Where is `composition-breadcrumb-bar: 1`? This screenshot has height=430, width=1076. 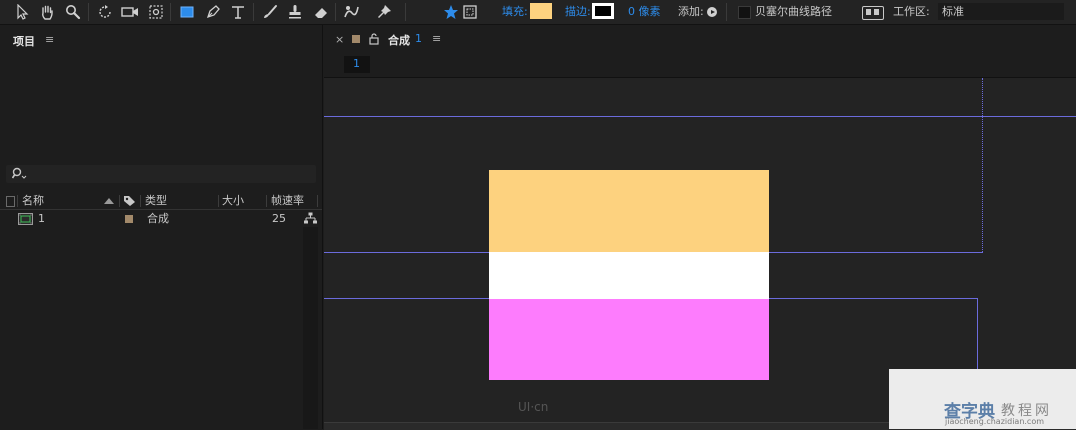
composition-breadcrumb-bar: 1 is located at coordinates (700, 65).